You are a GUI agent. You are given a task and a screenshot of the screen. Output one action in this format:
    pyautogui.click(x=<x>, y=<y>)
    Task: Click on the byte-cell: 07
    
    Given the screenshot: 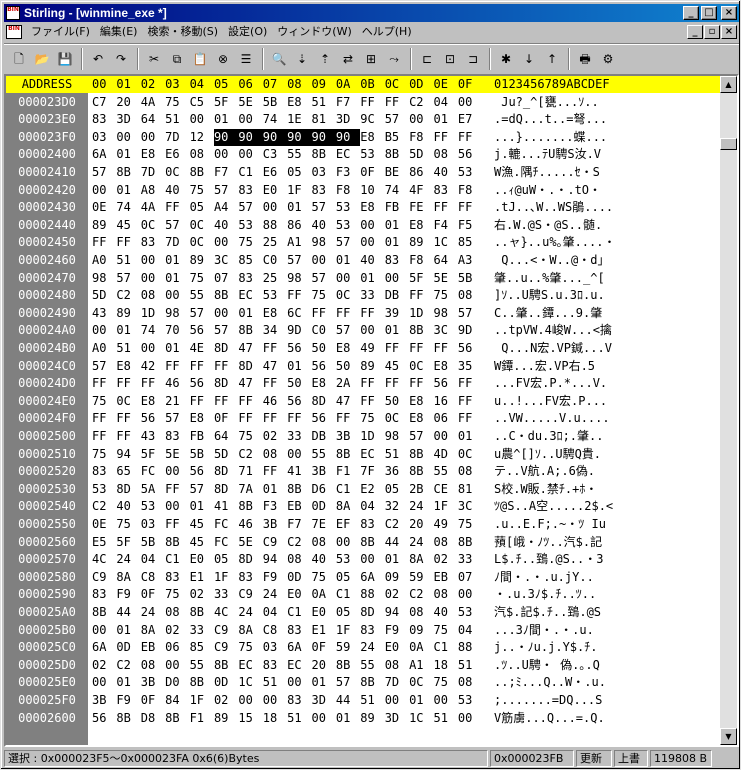 What is the action you would take?
    pyautogui.click(x=226, y=278)
    